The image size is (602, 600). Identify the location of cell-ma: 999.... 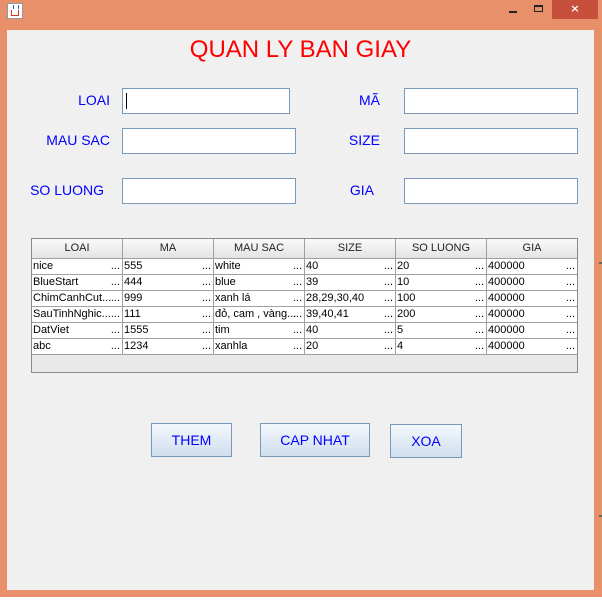
(168, 298).